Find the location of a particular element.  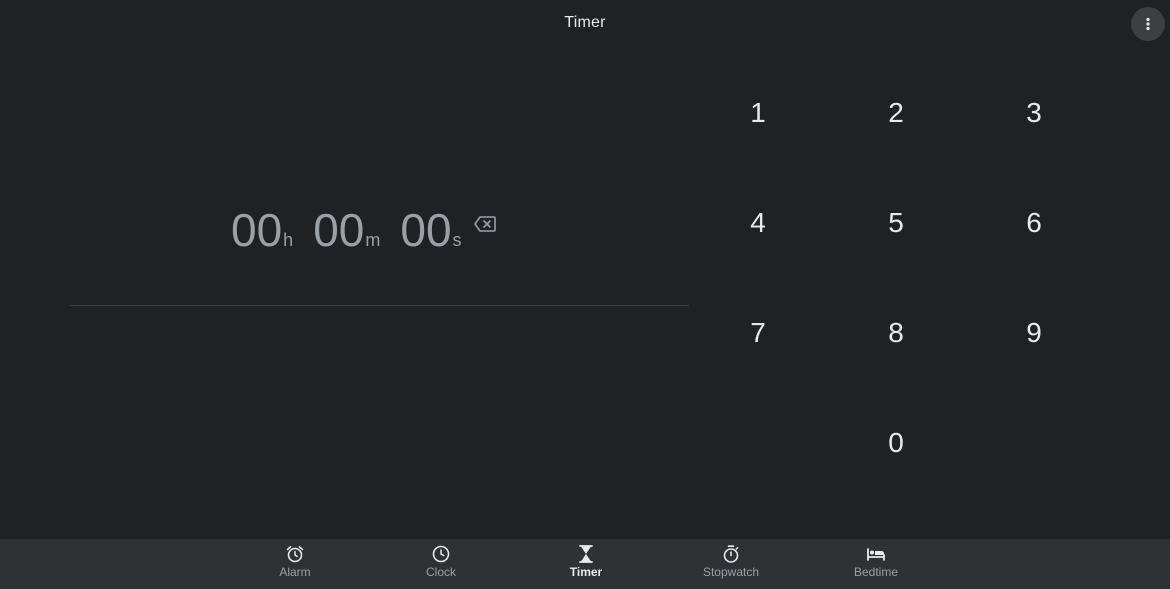

page-title: Timer is located at coordinates (585, 22).